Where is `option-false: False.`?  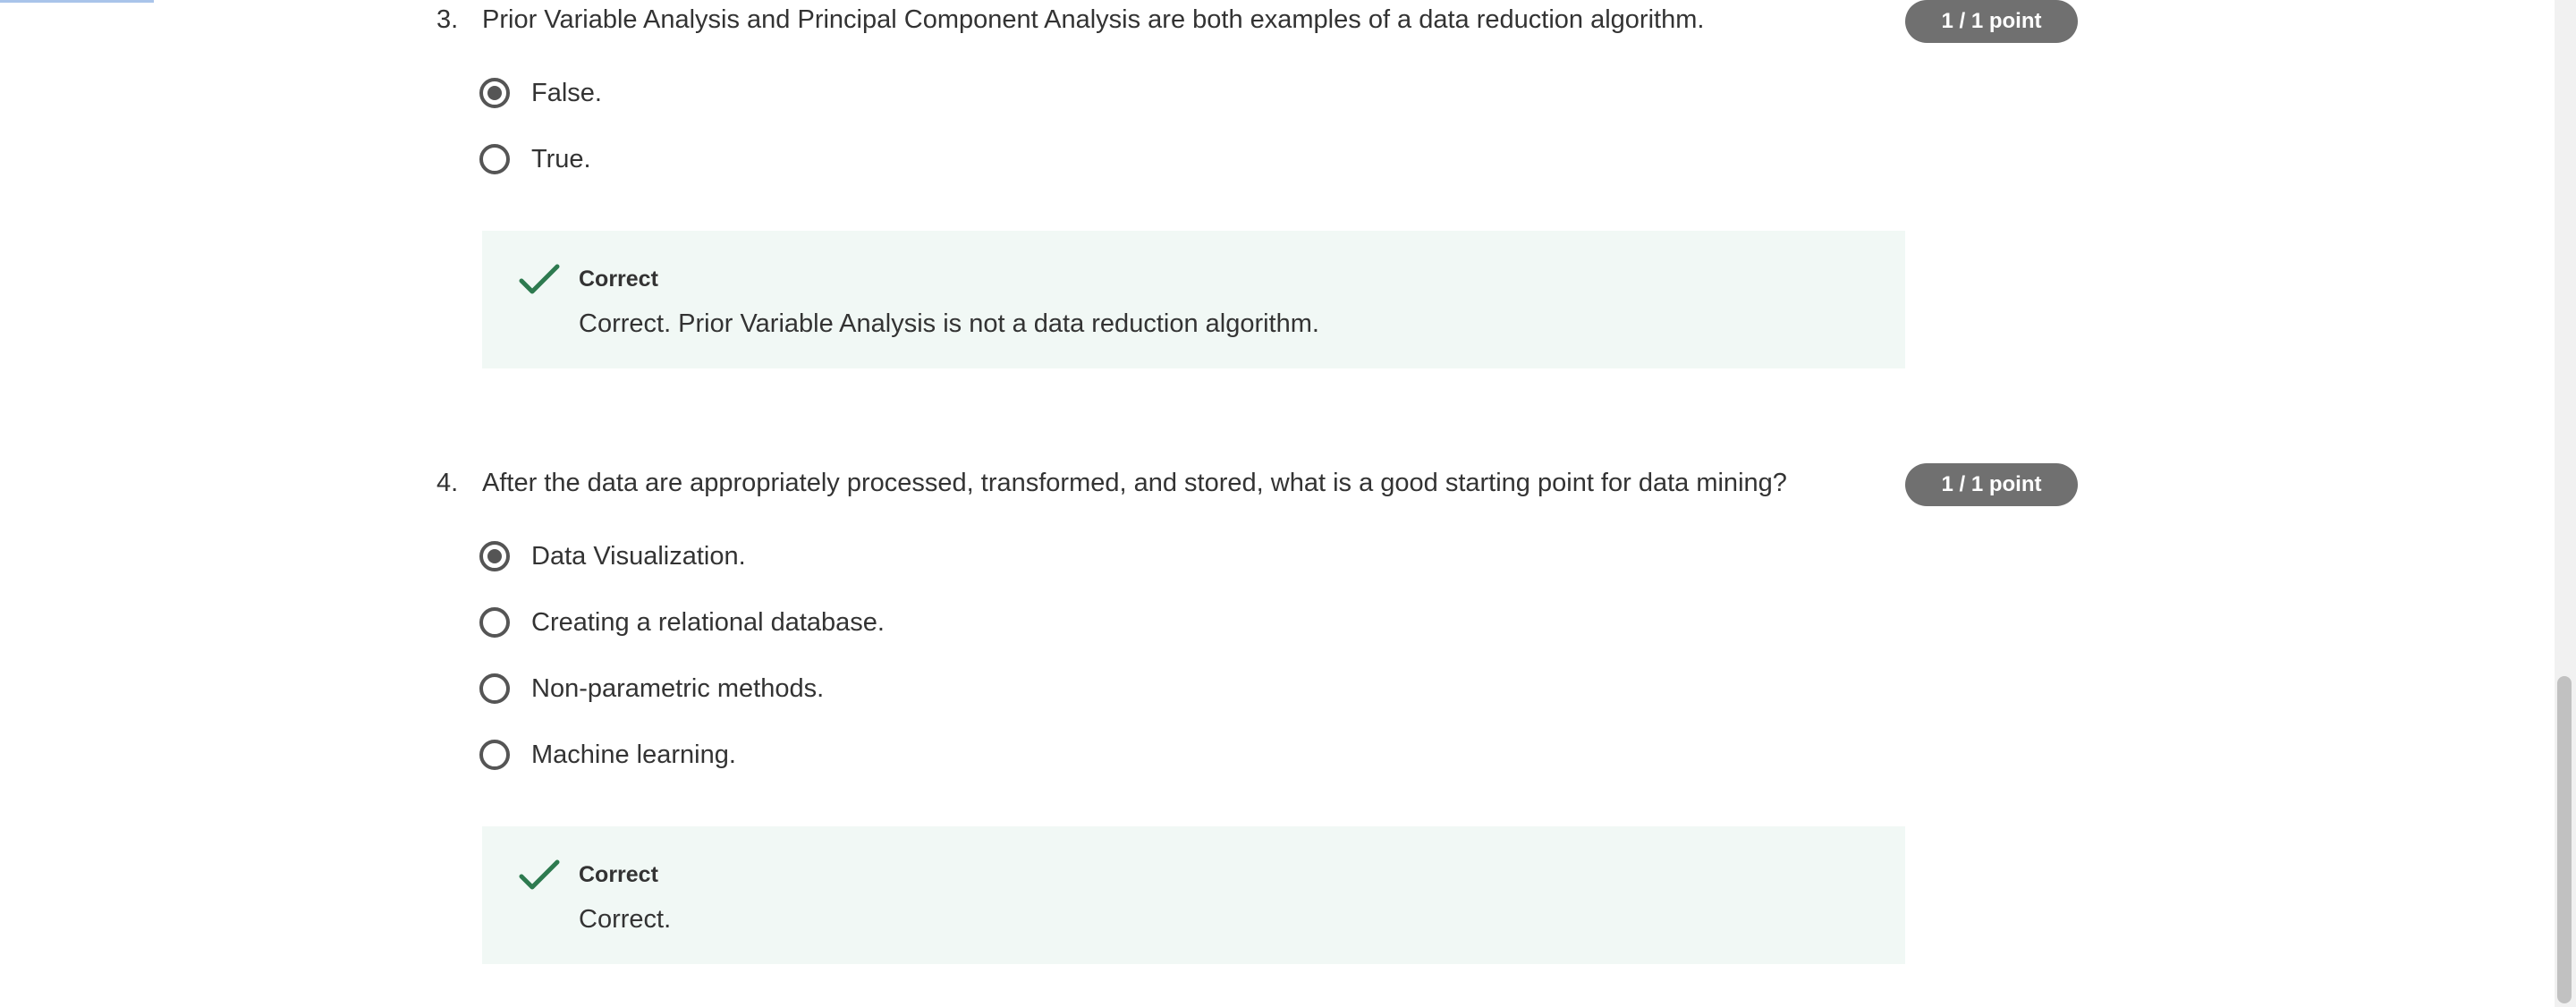
option-false: False. is located at coordinates (540, 93).